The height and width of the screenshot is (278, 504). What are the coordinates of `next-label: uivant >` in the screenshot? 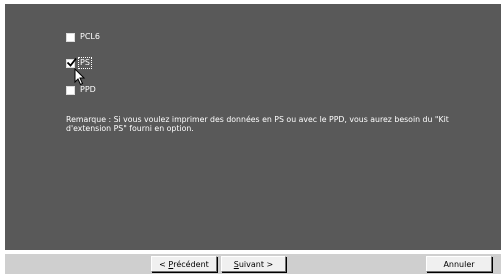 It's located at (256, 264).